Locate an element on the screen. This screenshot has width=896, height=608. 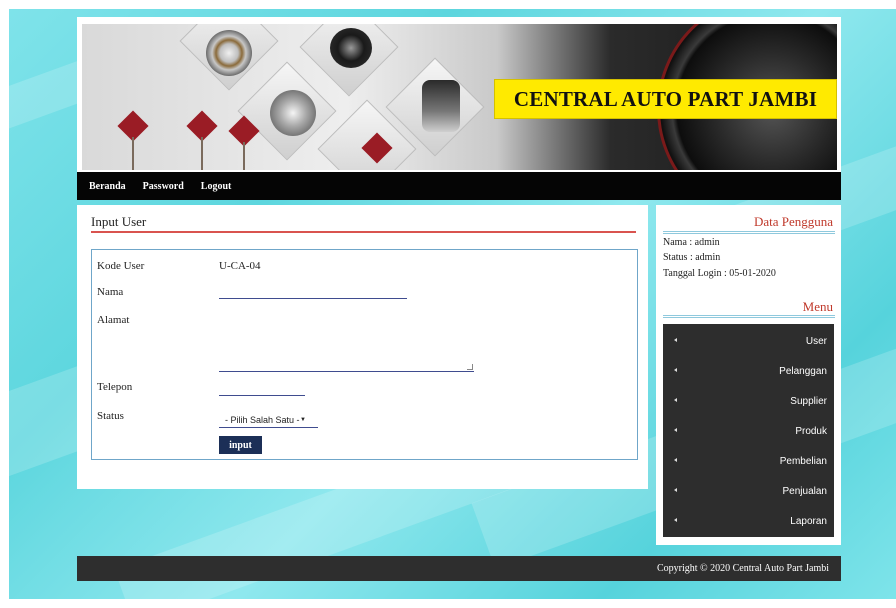
data-pengguna-heading: Data Pengguna is located at coordinates (793, 221).